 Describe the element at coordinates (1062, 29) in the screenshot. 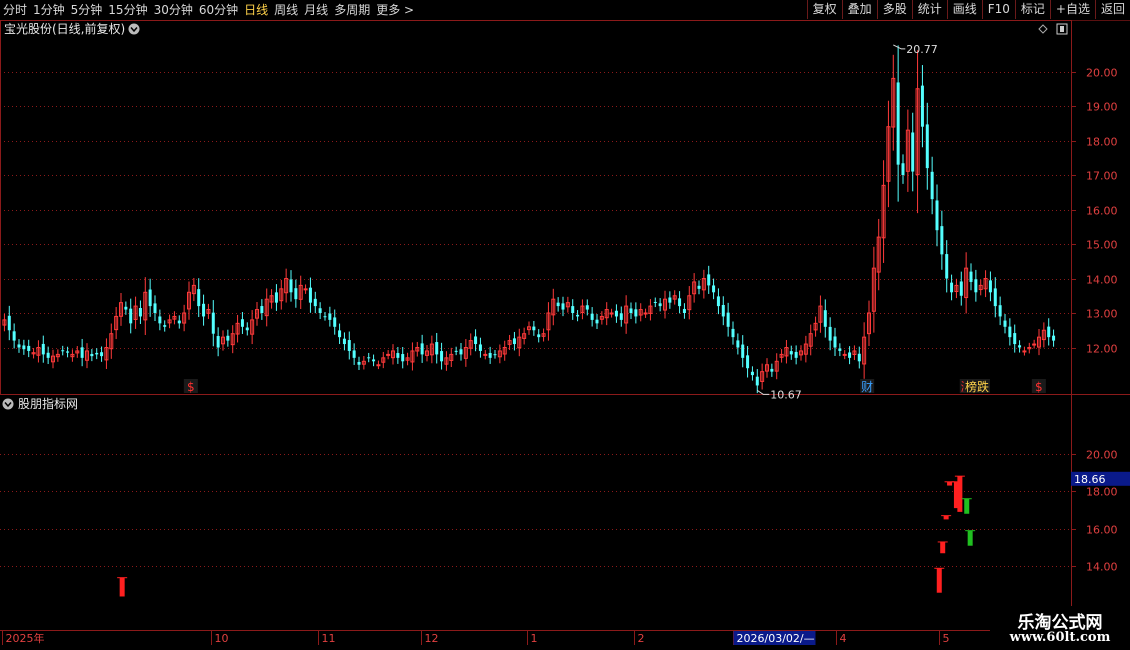

I see `panel-toggle-icon` at that location.